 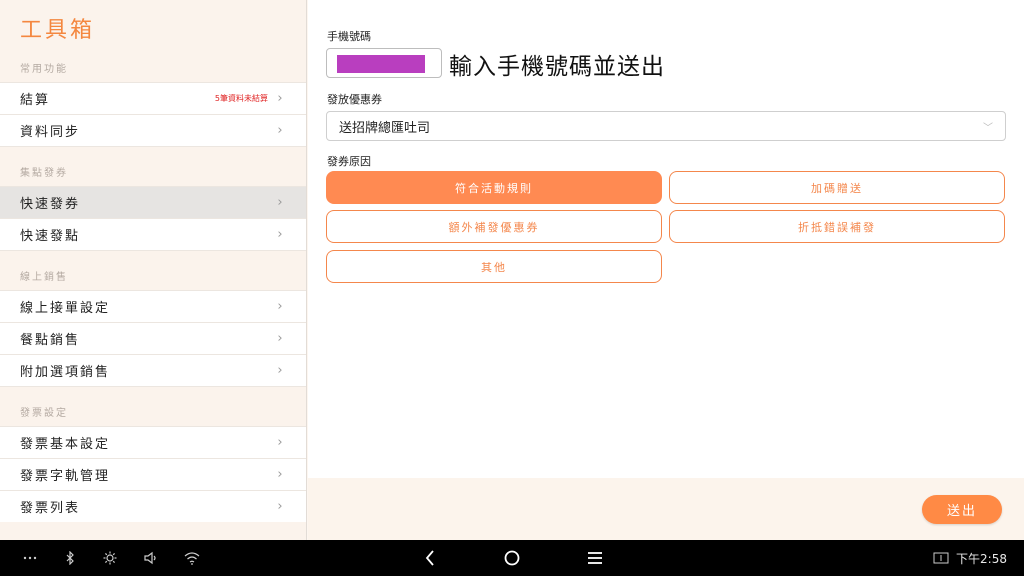 What do you see at coordinates (494, 187) in the screenshot?
I see `reason-button-meets-rules: 符合活動規則` at bounding box center [494, 187].